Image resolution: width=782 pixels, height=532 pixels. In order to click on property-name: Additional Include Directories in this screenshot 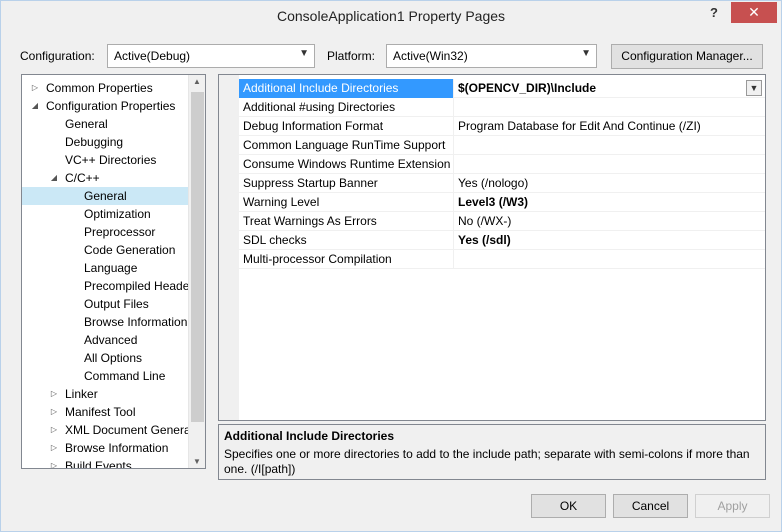, I will do `click(346, 88)`.